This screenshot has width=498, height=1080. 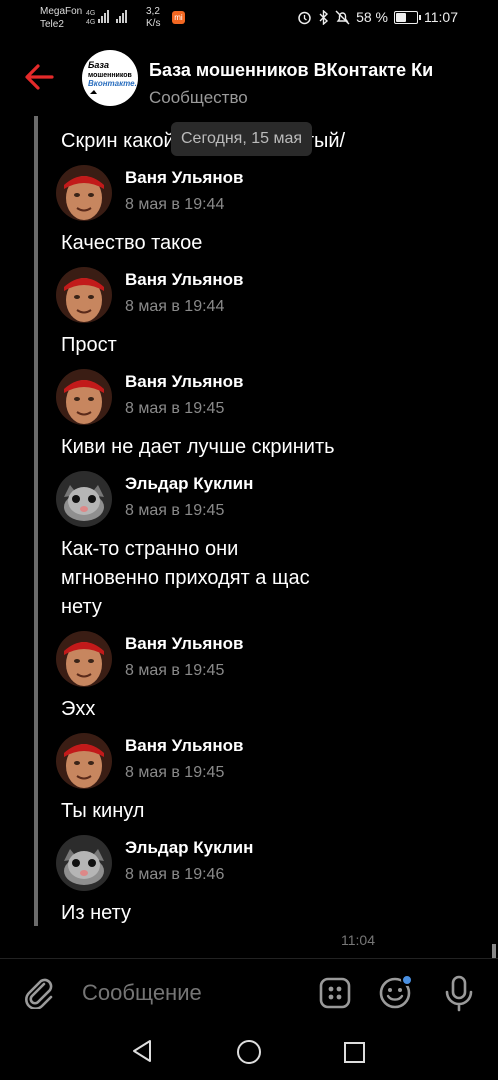 I want to click on bluetooth-icon, so click(x=324, y=17).